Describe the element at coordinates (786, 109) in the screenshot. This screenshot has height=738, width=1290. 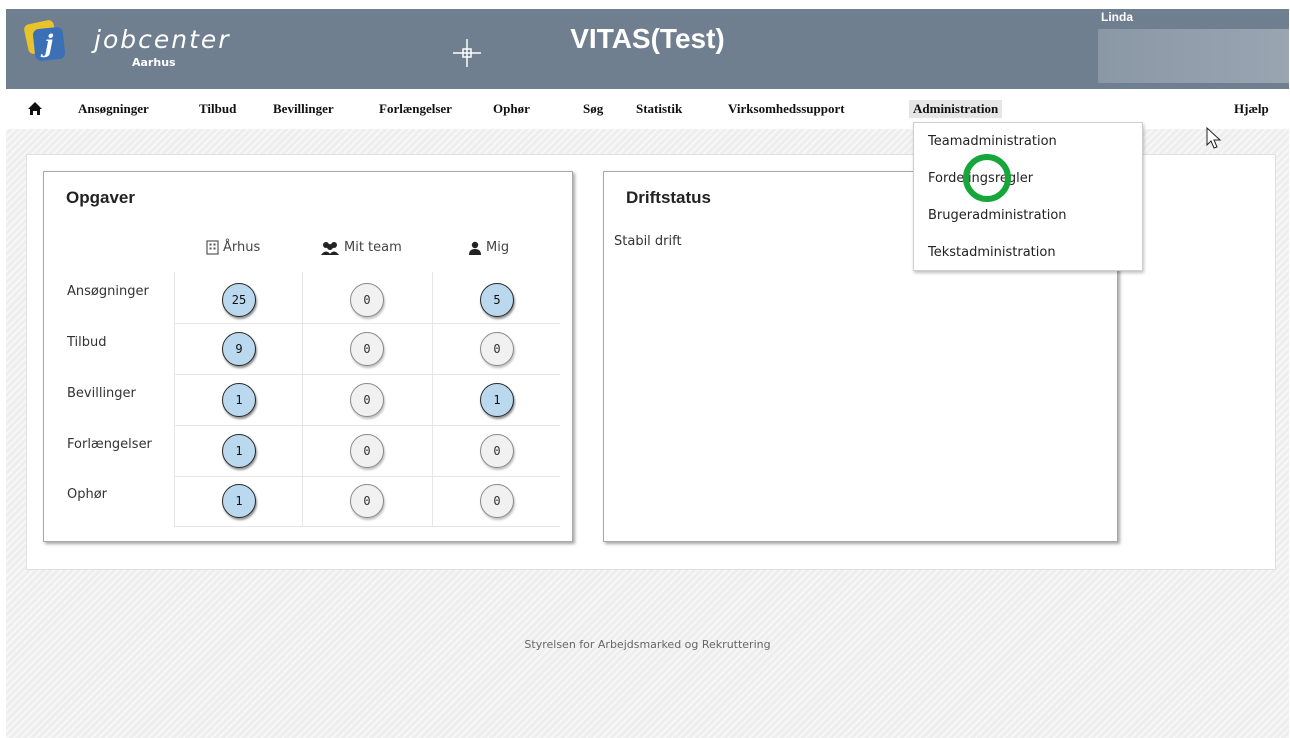
I see `nav-virksomhedssupport: Virksomhedssupport` at that location.